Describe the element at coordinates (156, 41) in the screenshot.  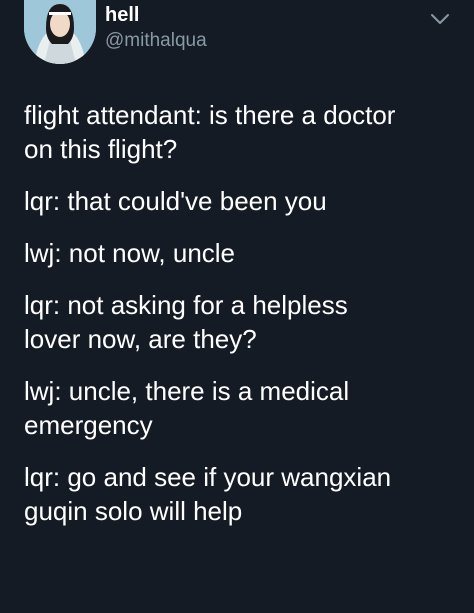
I see `author-handle: @mithalqua` at that location.